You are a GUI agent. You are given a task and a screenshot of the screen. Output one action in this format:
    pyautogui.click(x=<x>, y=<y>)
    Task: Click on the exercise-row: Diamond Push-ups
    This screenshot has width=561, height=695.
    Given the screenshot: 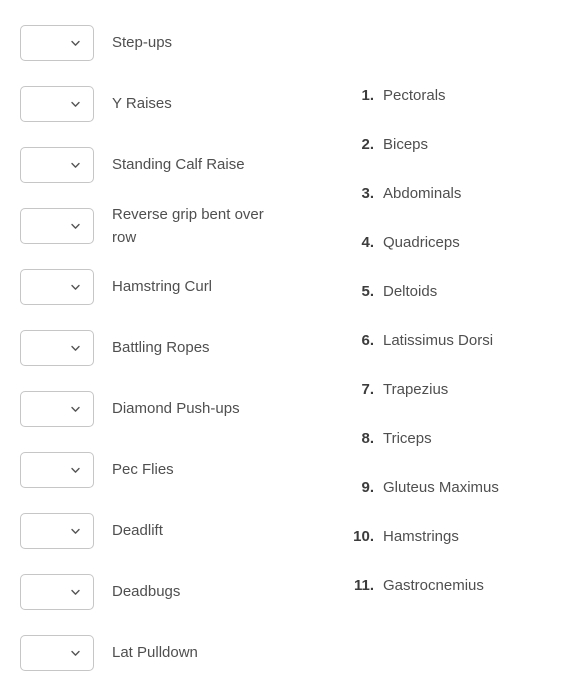 What is the action you would take?
    pyautogui.click(x=160, y=408)
    